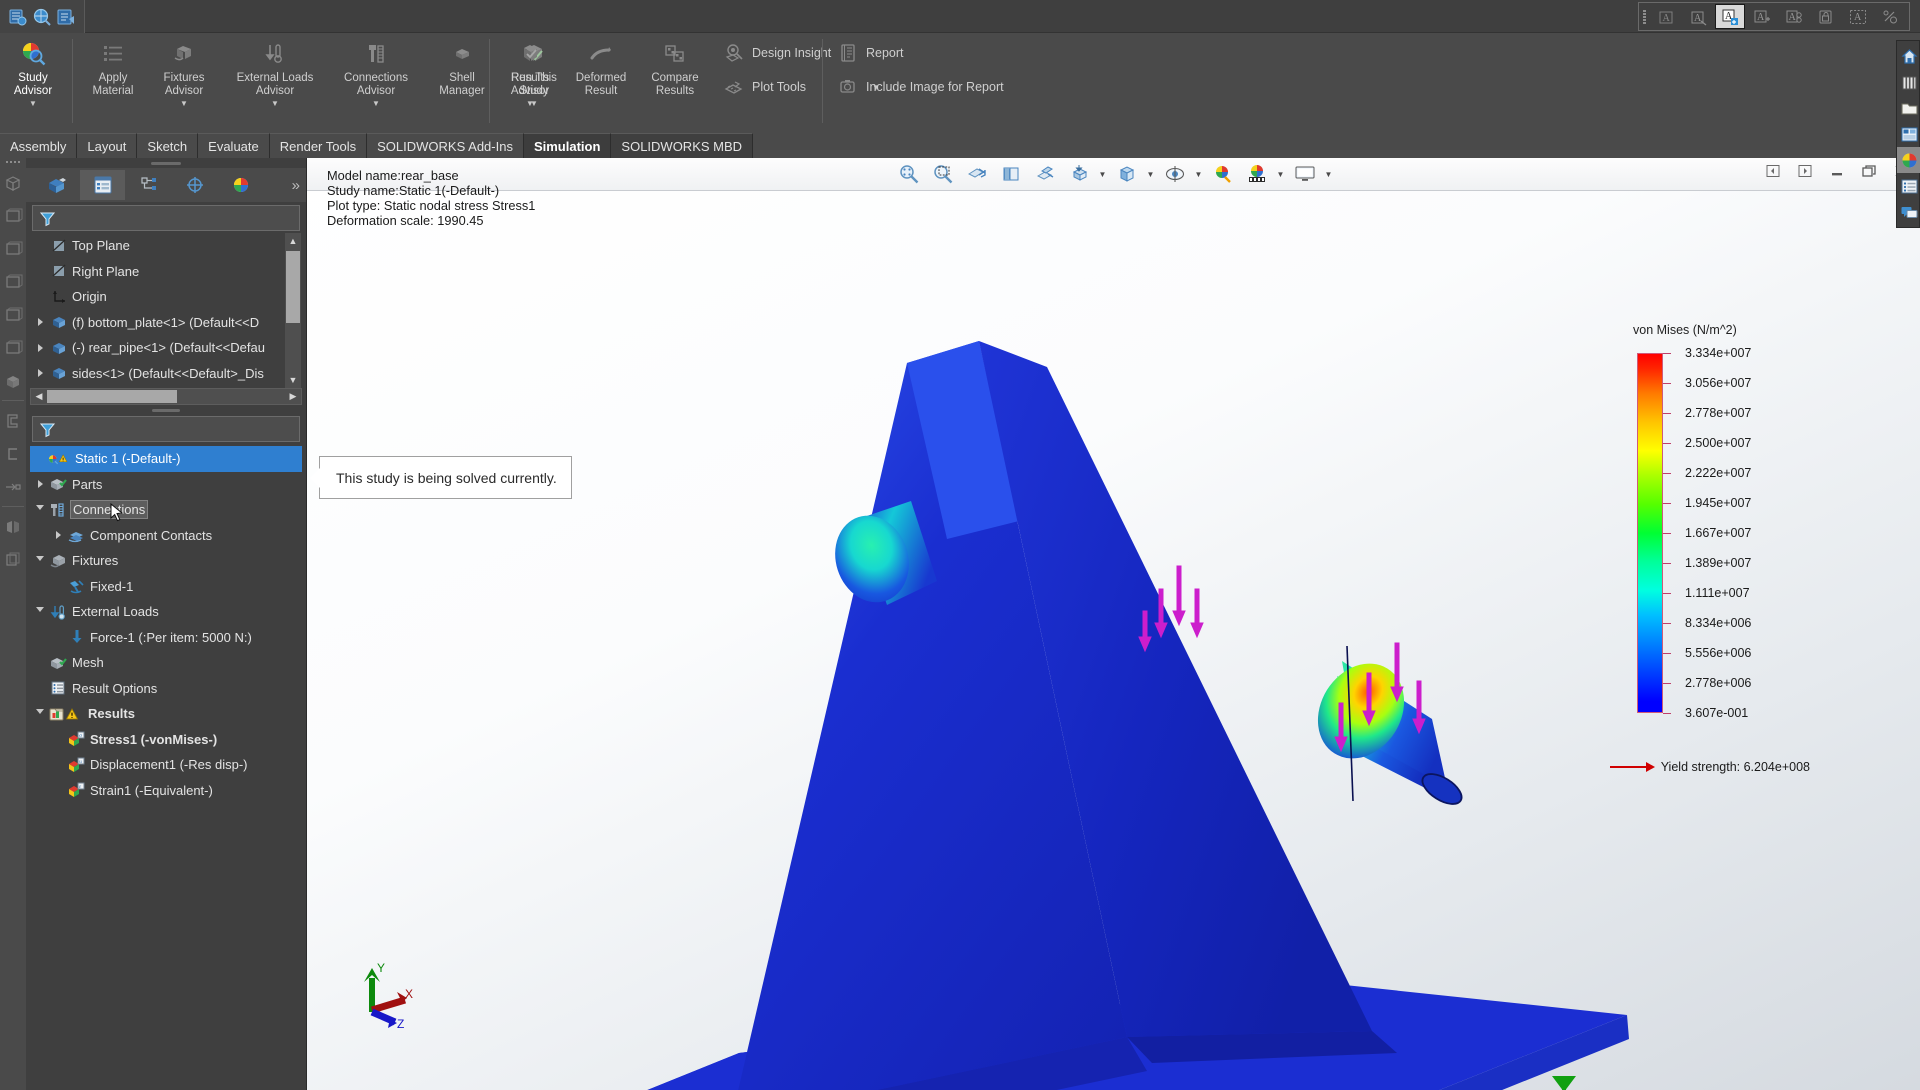 The height and width of the screenshot is (1090, 1920). Describe the element at coordinates (66, 17) in the screenshot. I see `open-study-icon` at that location.